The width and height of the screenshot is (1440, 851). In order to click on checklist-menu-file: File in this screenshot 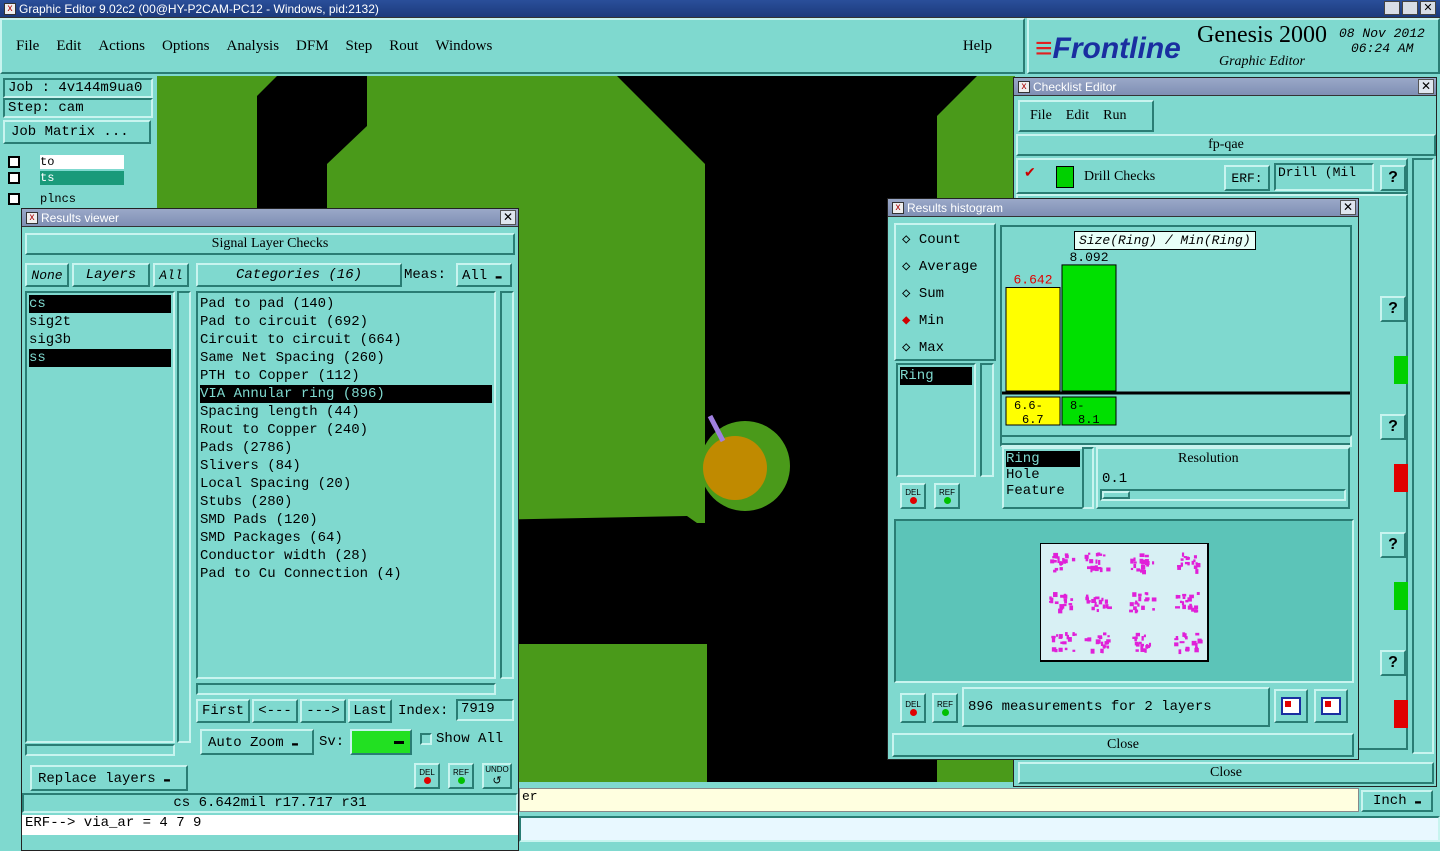, I will do `click(1041, 116)`.